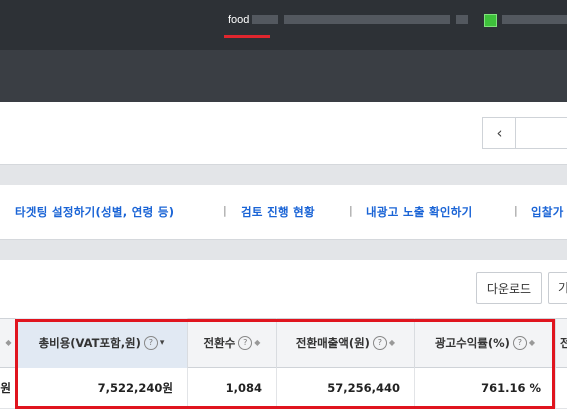  I want to click on link-my-ad-exposure: 내광고 노출 확인하기, so click(419, 212).